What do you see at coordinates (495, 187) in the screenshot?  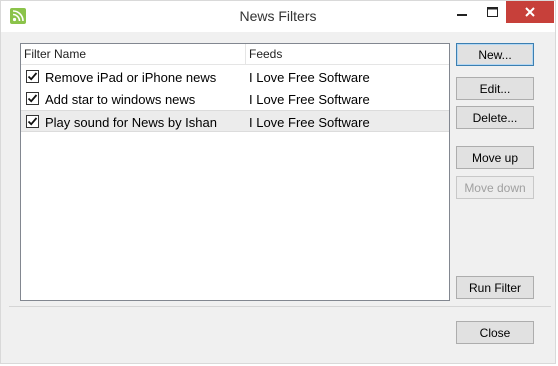 I see `move-down-button: Move down` at bounding box center [495, 187].